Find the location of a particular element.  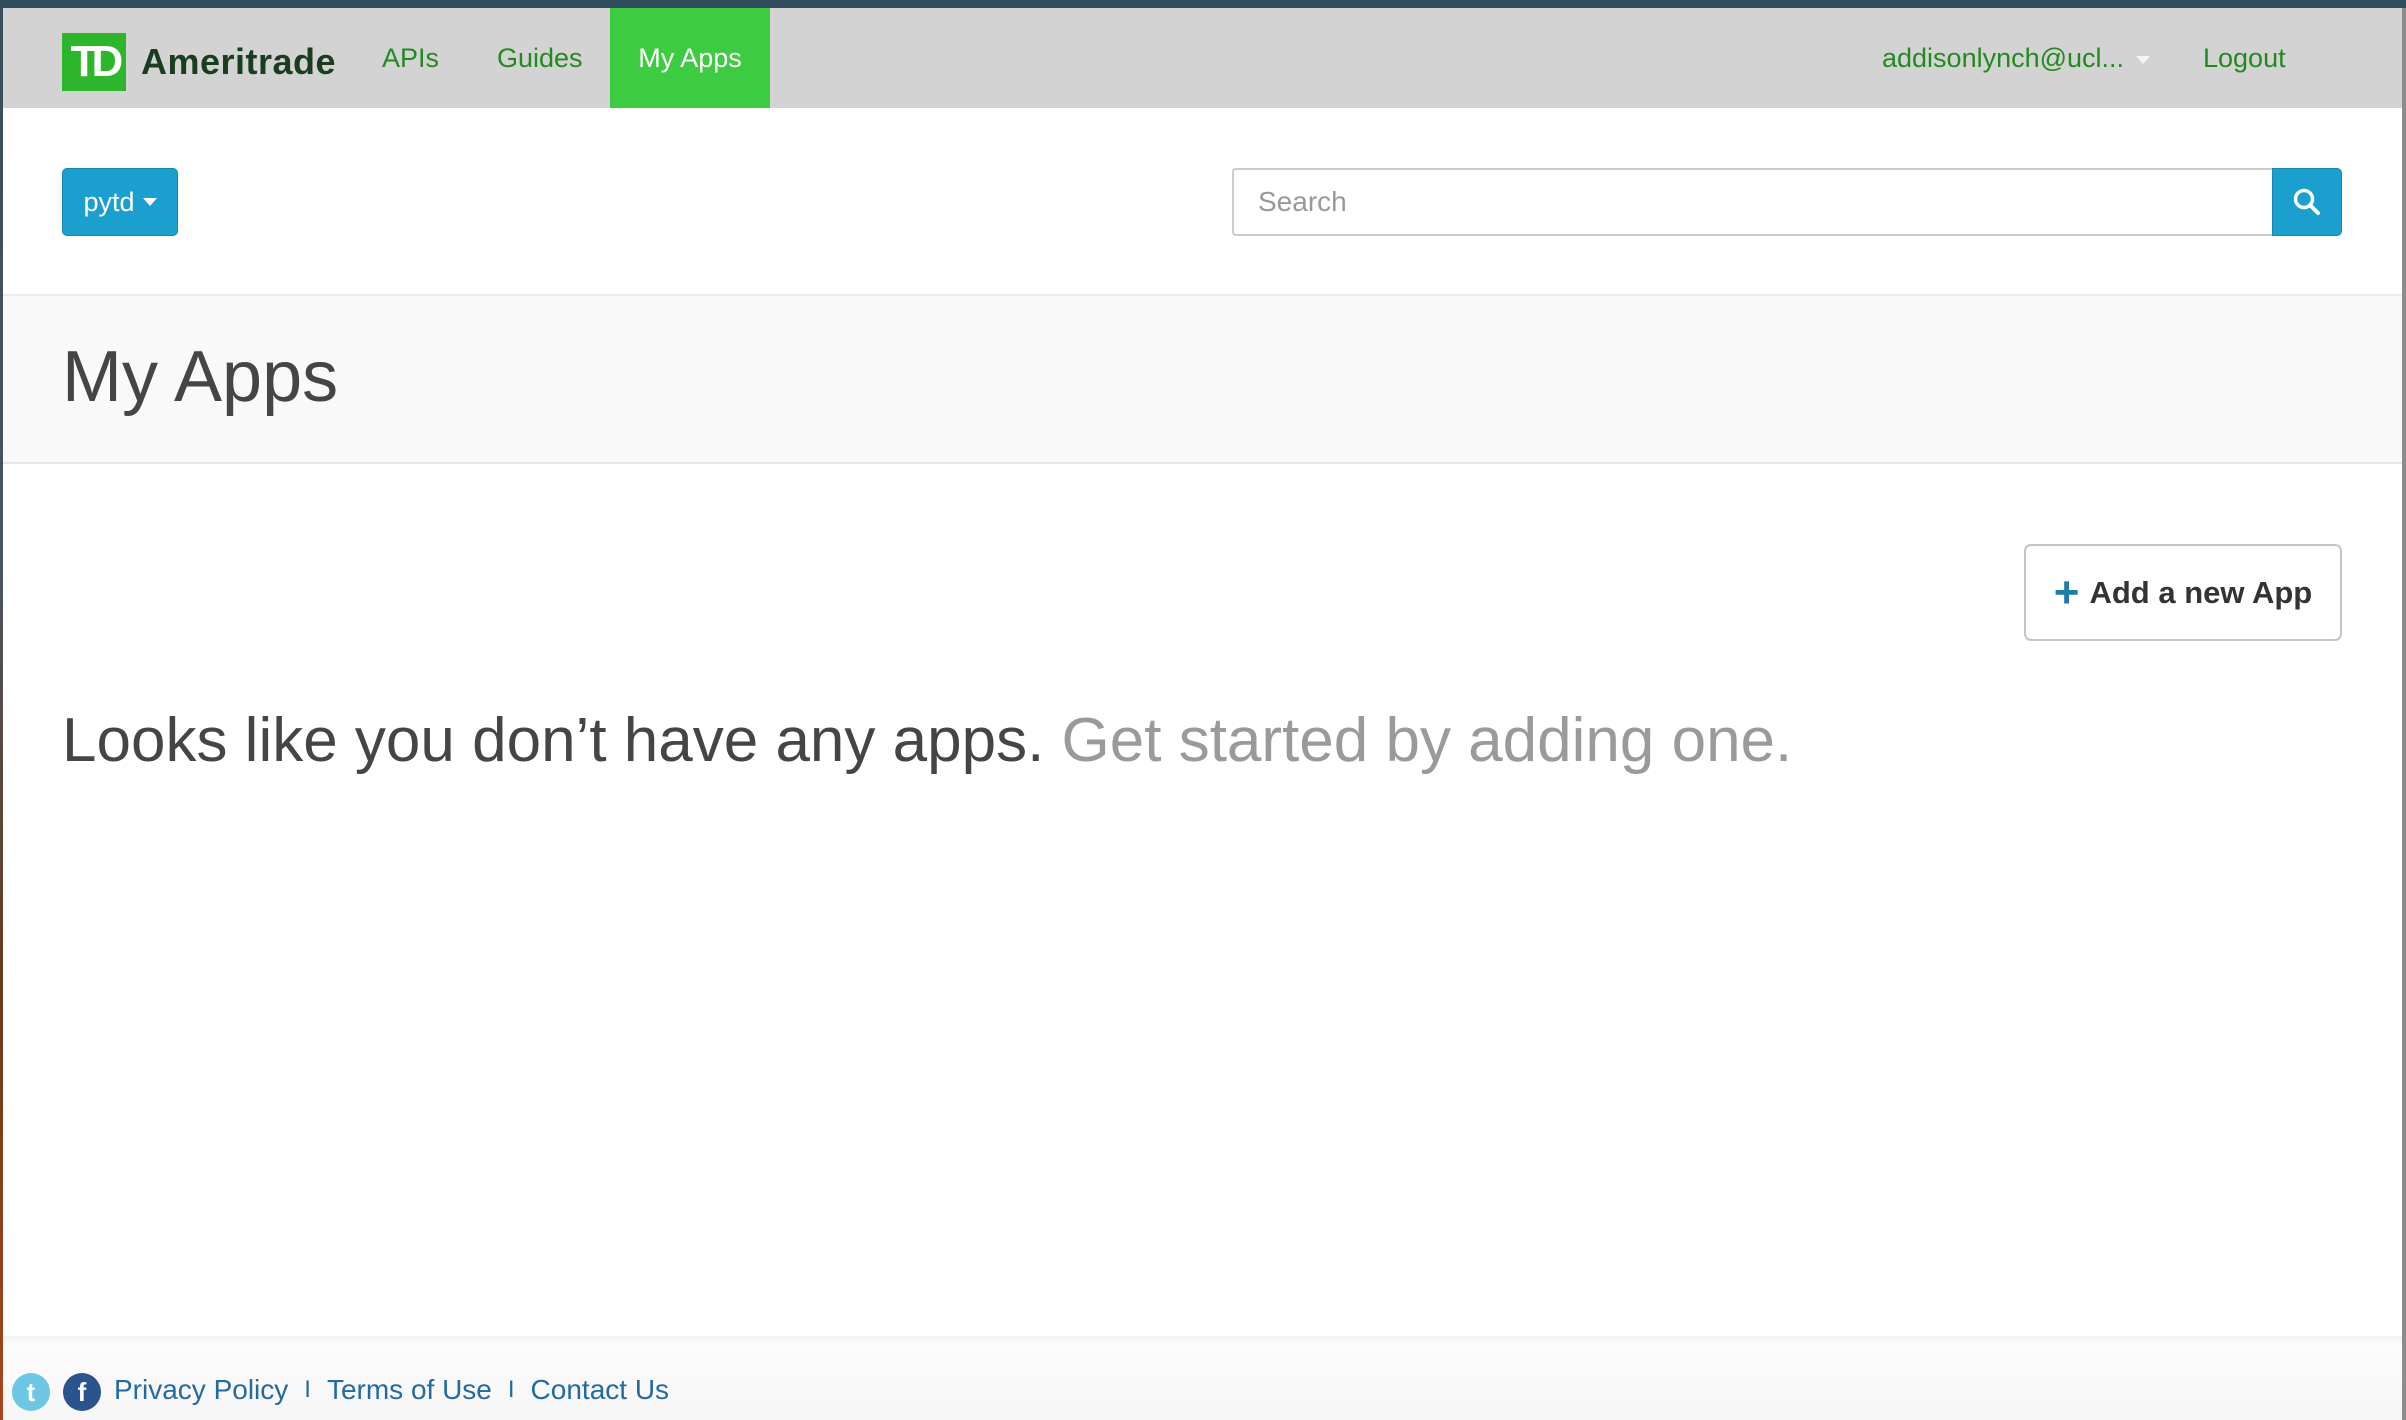

app-selector-dropdown: pytd is located at coordinates (120, 202).